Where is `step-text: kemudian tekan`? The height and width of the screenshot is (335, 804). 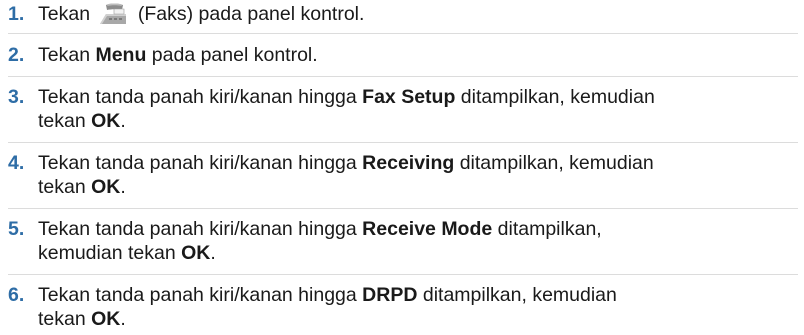 step-text: kemudian tekan is located at coordinates (110, 253).